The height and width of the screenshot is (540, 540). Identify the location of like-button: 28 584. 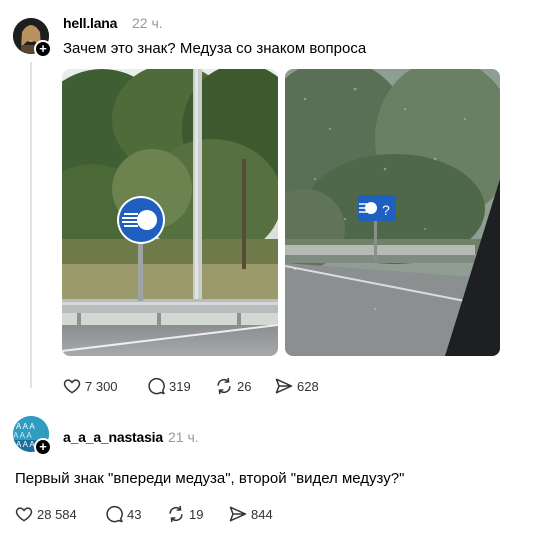
(45, 514).